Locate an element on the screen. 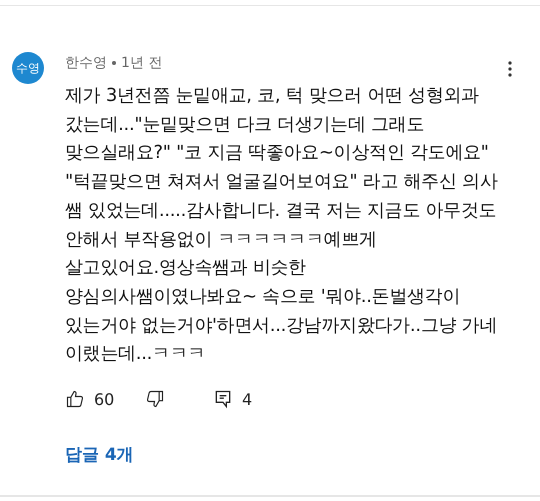  comment-time: 1년 전 is located at coordinates (141, 63).